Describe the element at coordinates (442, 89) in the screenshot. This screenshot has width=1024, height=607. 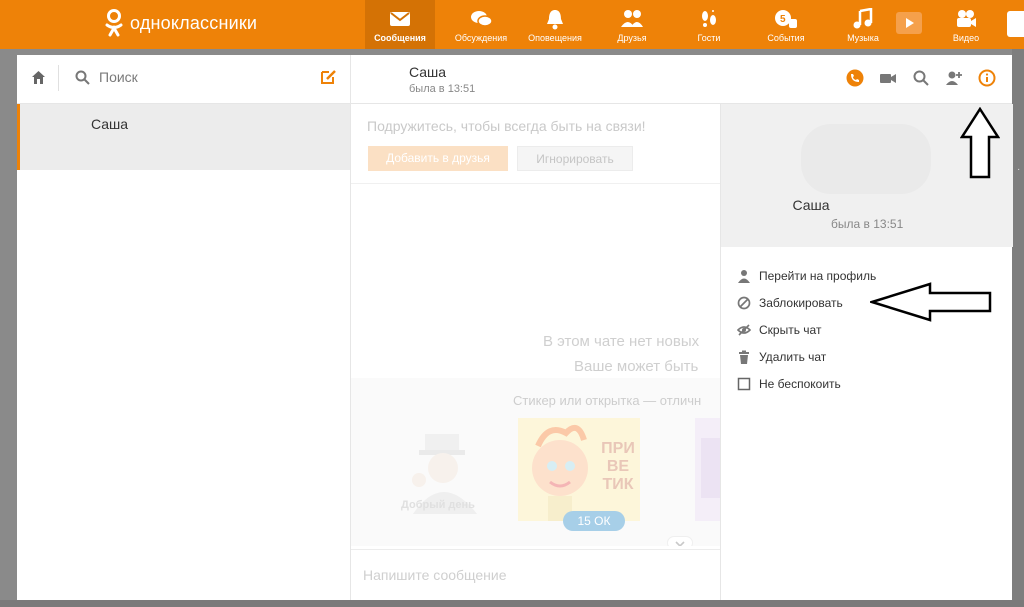
I see `chat-status: была в 13:51` at that location.